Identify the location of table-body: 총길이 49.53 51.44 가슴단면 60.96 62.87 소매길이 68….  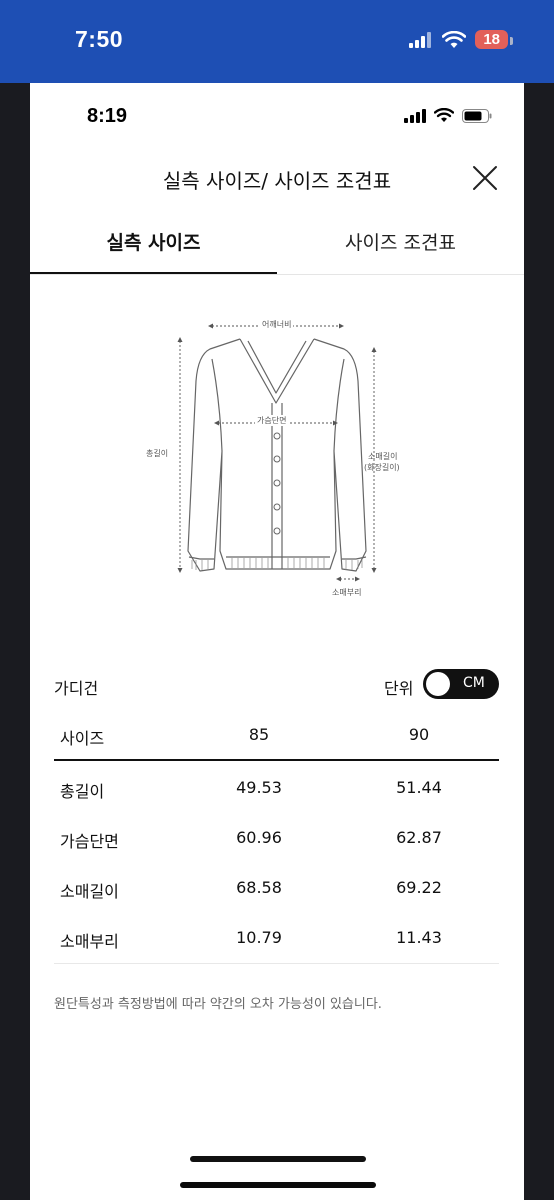
(276, 862).